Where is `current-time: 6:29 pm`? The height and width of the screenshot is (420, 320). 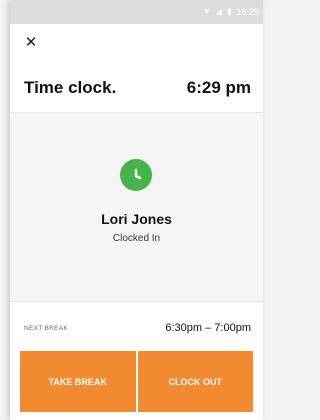
current-time: 6:29 pm is located at coordinates (218, 87).